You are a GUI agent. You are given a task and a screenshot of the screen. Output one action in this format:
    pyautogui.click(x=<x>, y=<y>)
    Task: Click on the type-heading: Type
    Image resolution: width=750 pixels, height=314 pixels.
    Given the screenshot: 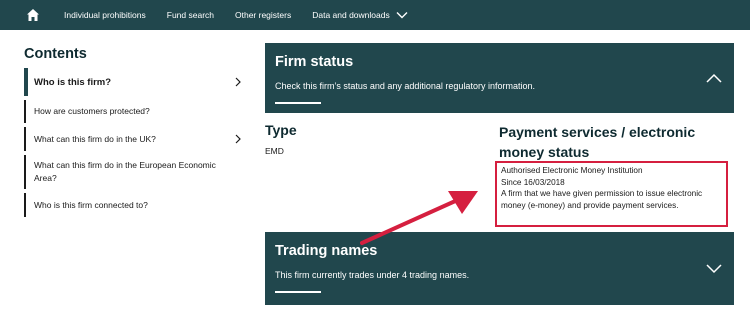 What is the action you would take?
    pyautogui.click(x=281, y=130)
    